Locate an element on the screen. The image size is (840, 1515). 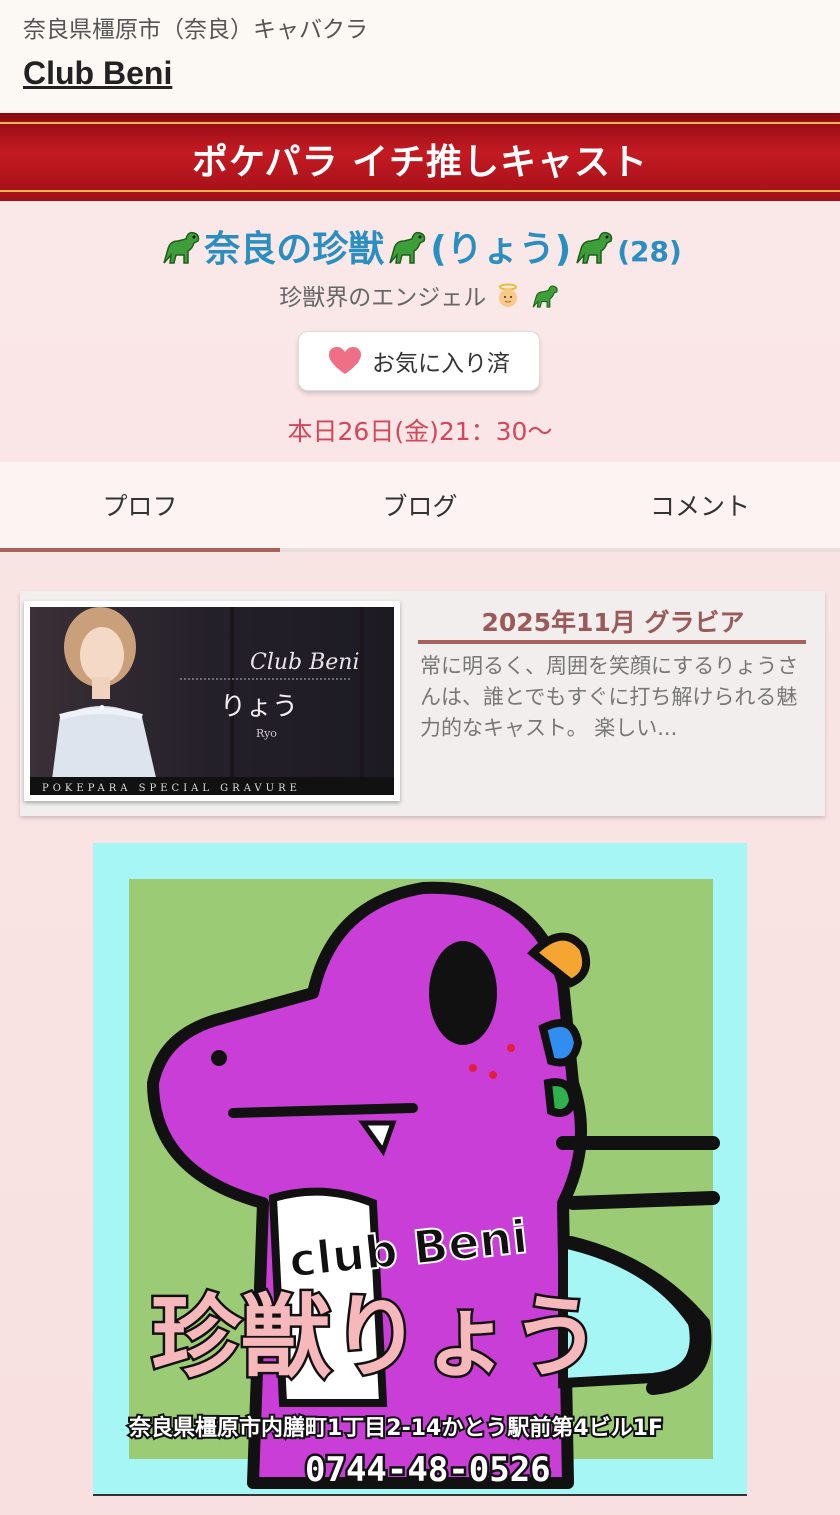
heart-icon is located at coordinates (345, 360).